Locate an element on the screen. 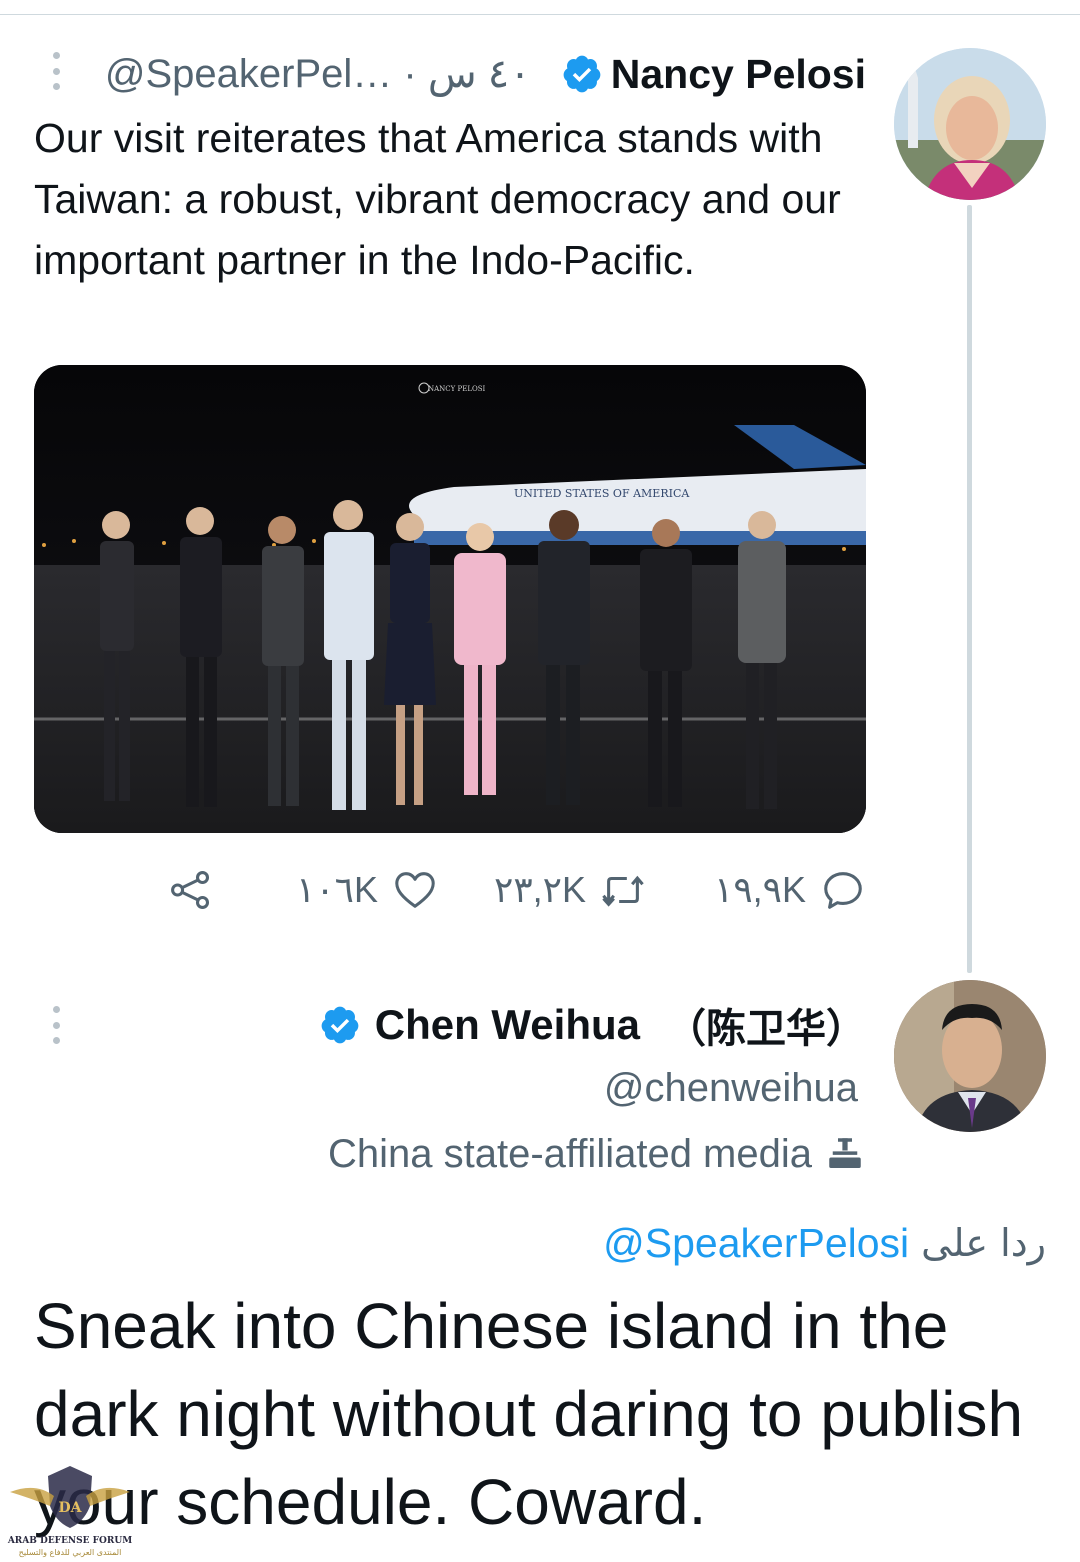 This screenshot has height=1562, width=1080. plane-lettering: UNITED STATES OF AMERICA is located at coordinates (602, 493).